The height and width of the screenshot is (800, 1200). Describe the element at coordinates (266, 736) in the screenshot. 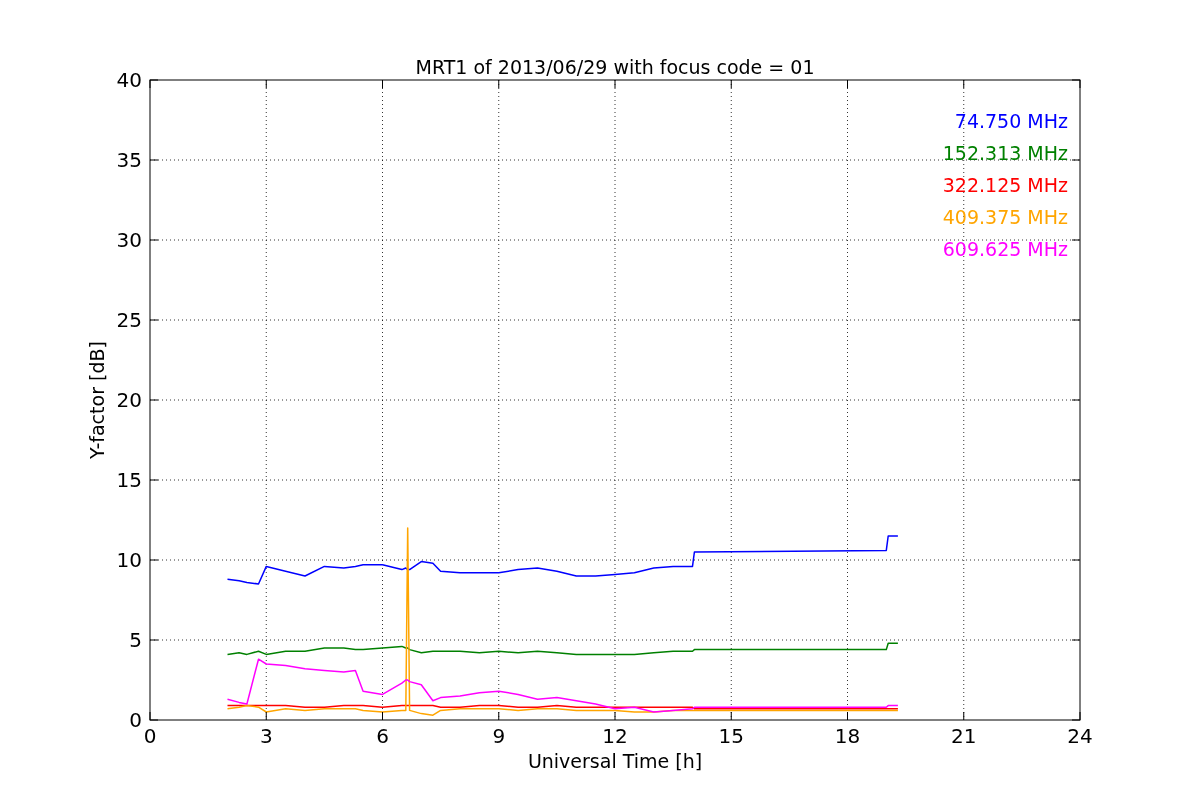

I see `x-tick-label: 3` at that location.